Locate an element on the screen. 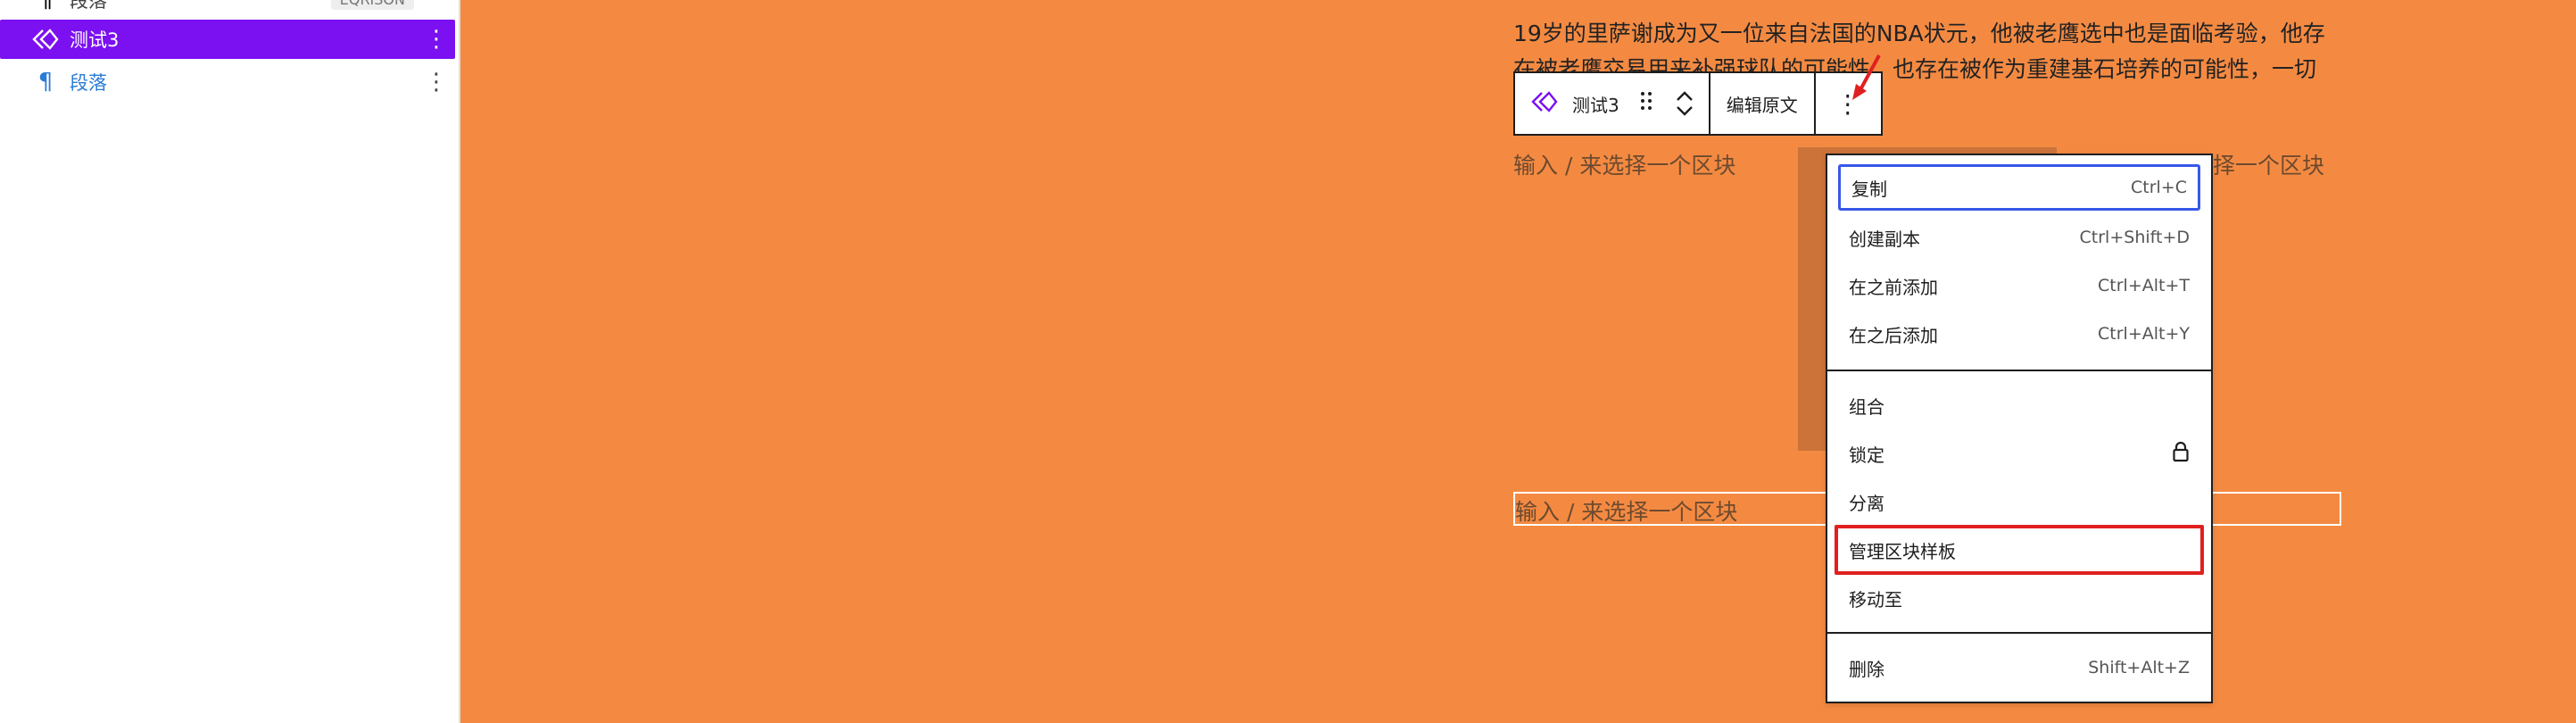 The height and width of the screenshot is (723, 2576). menu-item-label: 管理区块样板 is located at coordinates (1902, 551).